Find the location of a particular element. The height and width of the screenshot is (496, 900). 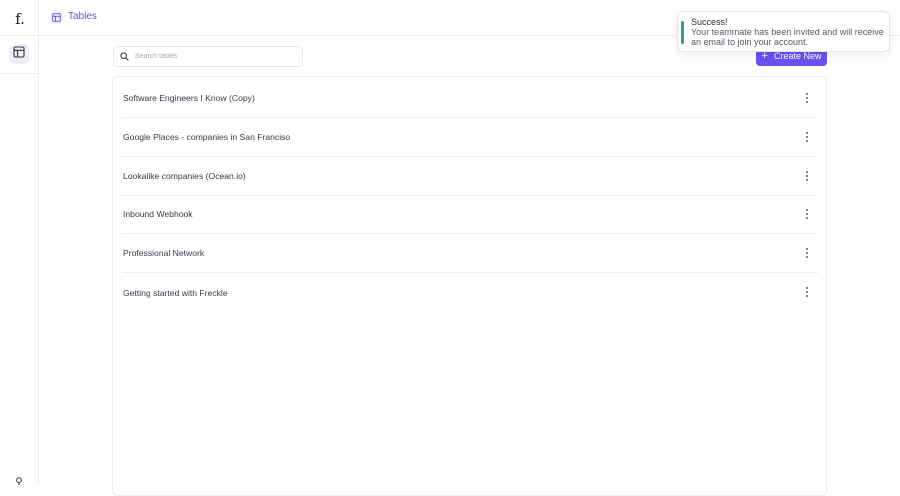

table-row: Software Engineers I Know (Copy) is located at coordinates (470, 98).